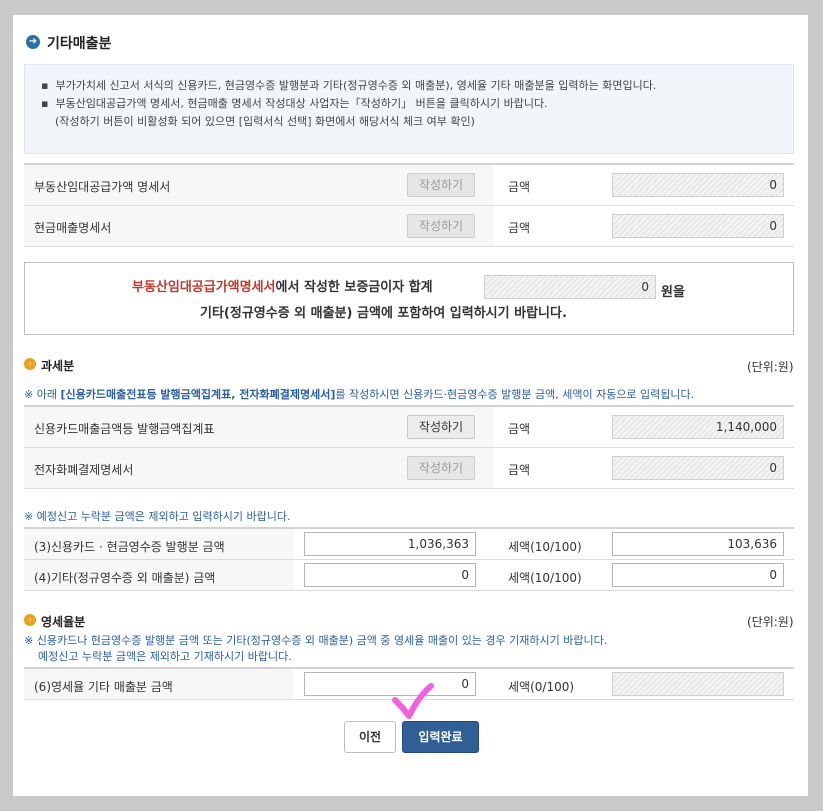  What do you see at coordinates (673, 292) in the screenshot?
I see `notice-unit: 원을` at bounding box center [673, 292].